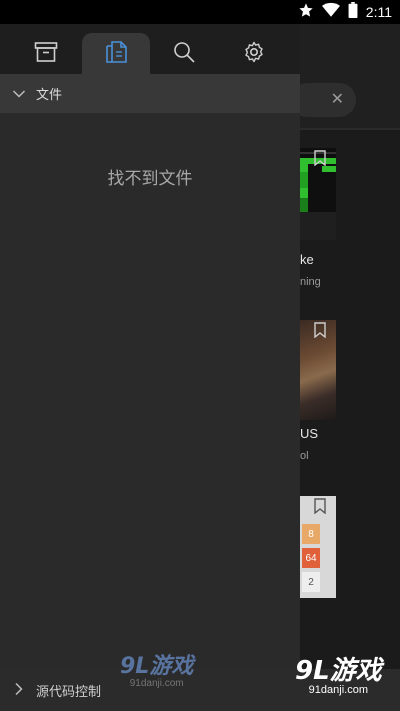 The width and height of the screenshot is (400, 711). What do you see at coordinates (307, 259) in the screenshot?
I see `card-title: ke` at bounding box center [307, 259].